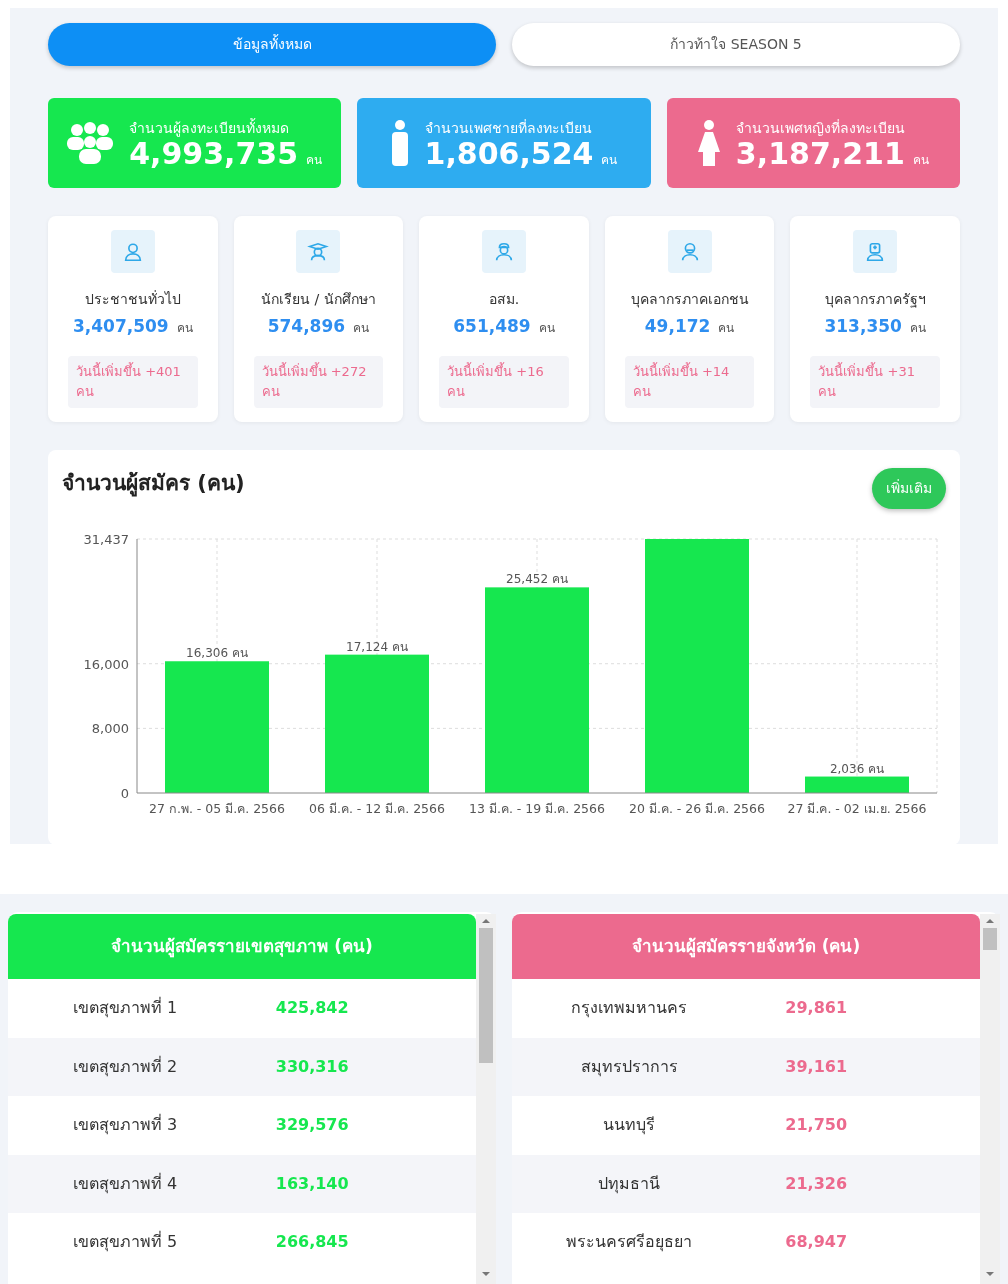 This screenshot has height=1284, width=1008. Describe the element at coordinates (318, 300) in the screenshot. I see `group-label: นักเรียน / นักศึกษา` at that location.